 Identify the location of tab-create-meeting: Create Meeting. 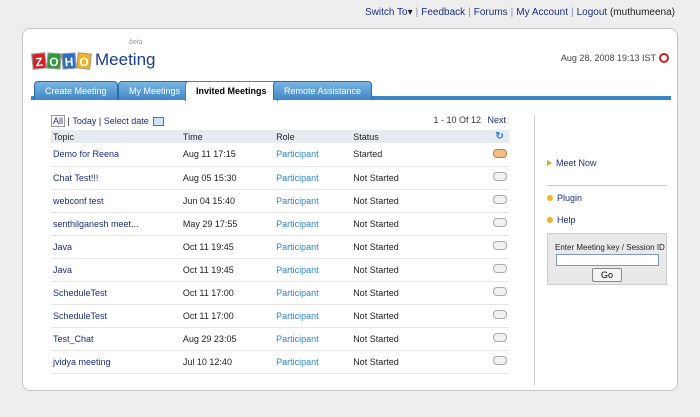
(76, 90).